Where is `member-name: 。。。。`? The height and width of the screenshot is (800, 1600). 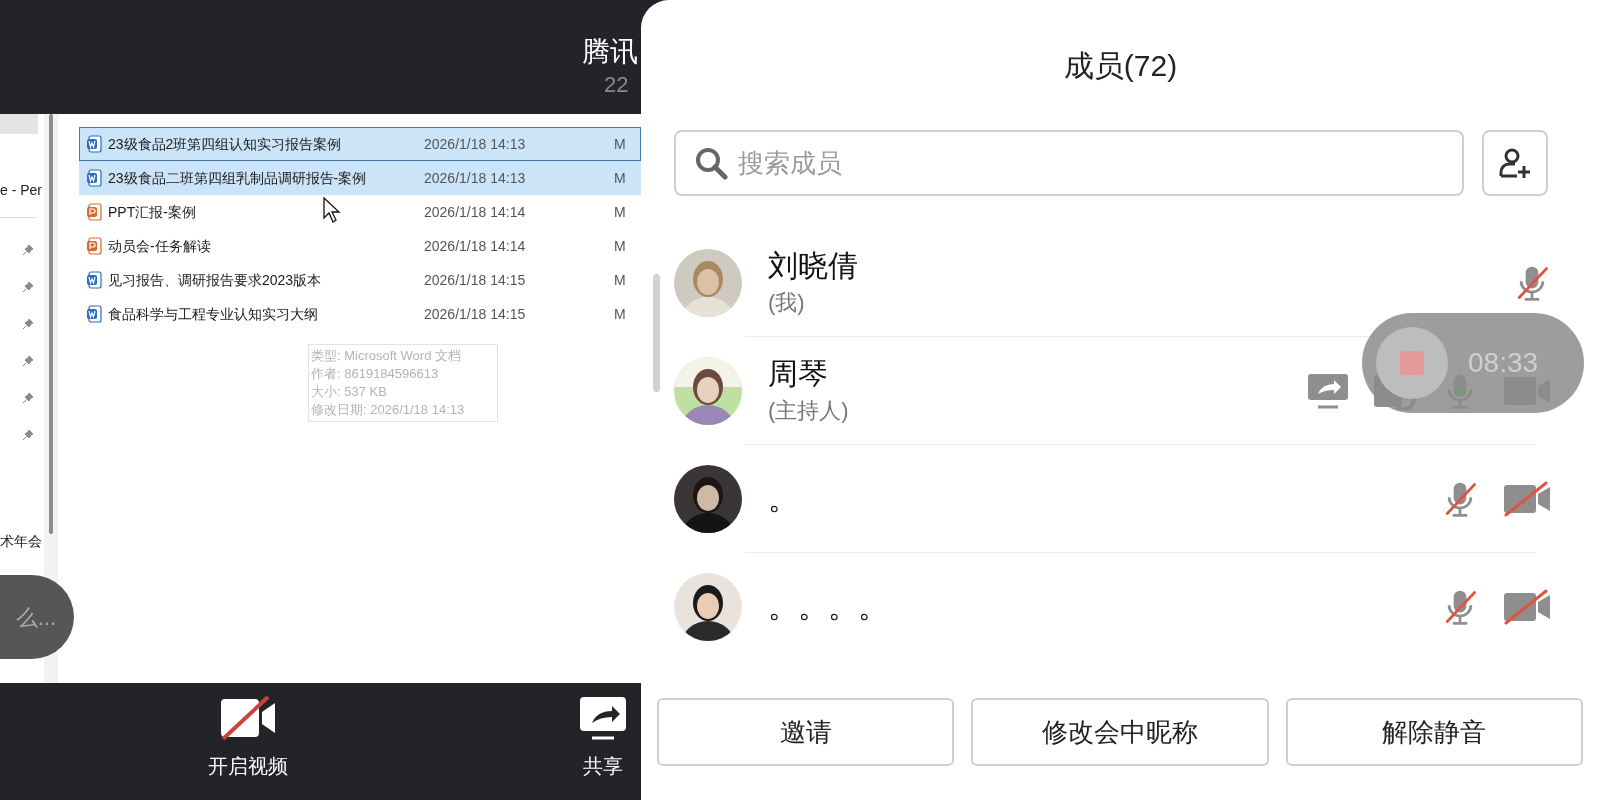 member-name: 。。。。 is located at coordinates (828, 607).